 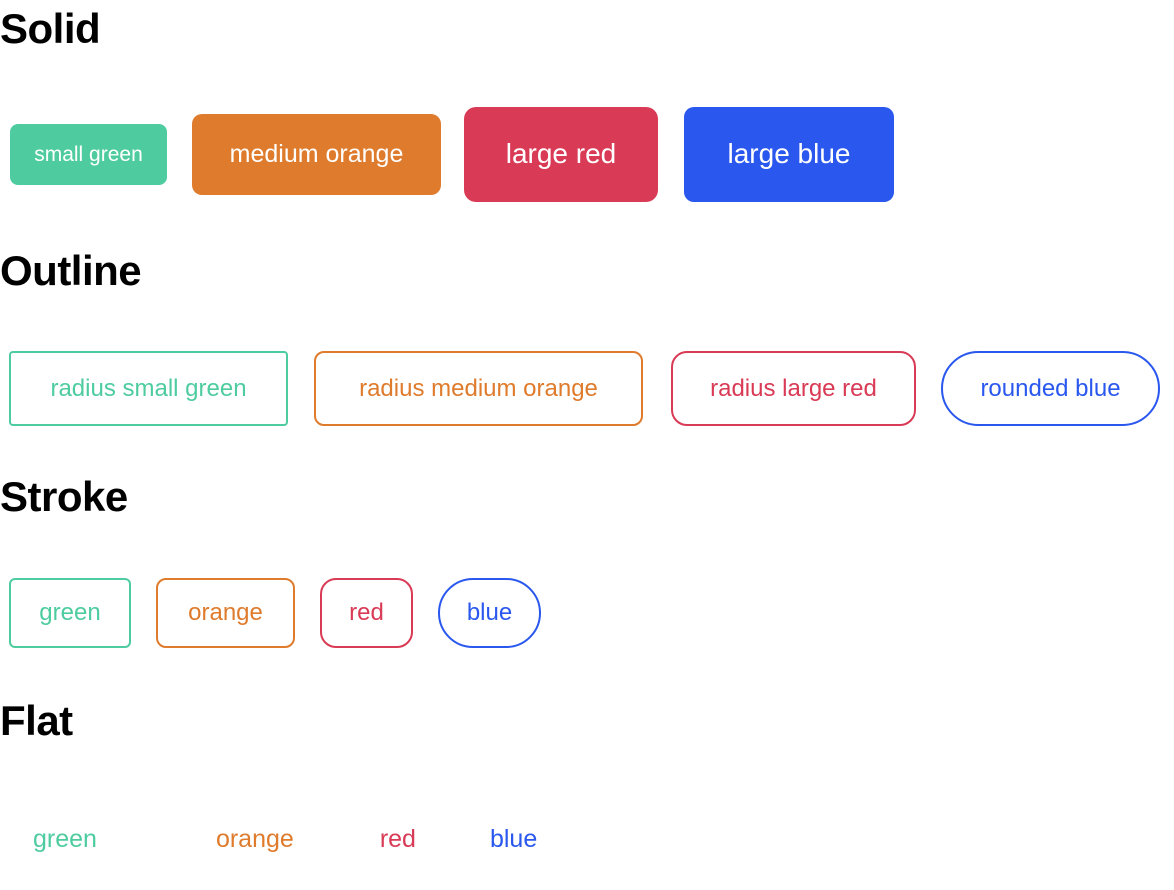 What do you see at coordinates (70, 613) in the screenshot?
I see `stroke-chip-green: green` at bounding box center [70, 613].